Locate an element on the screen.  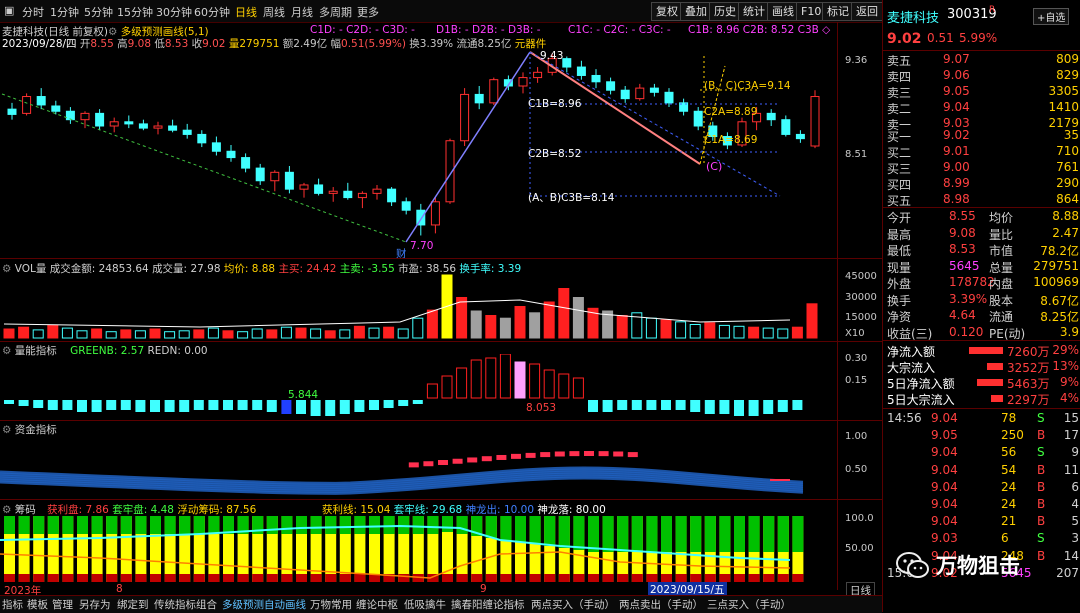
indicator-tab: 指标 is located at coordinates (12, 604).